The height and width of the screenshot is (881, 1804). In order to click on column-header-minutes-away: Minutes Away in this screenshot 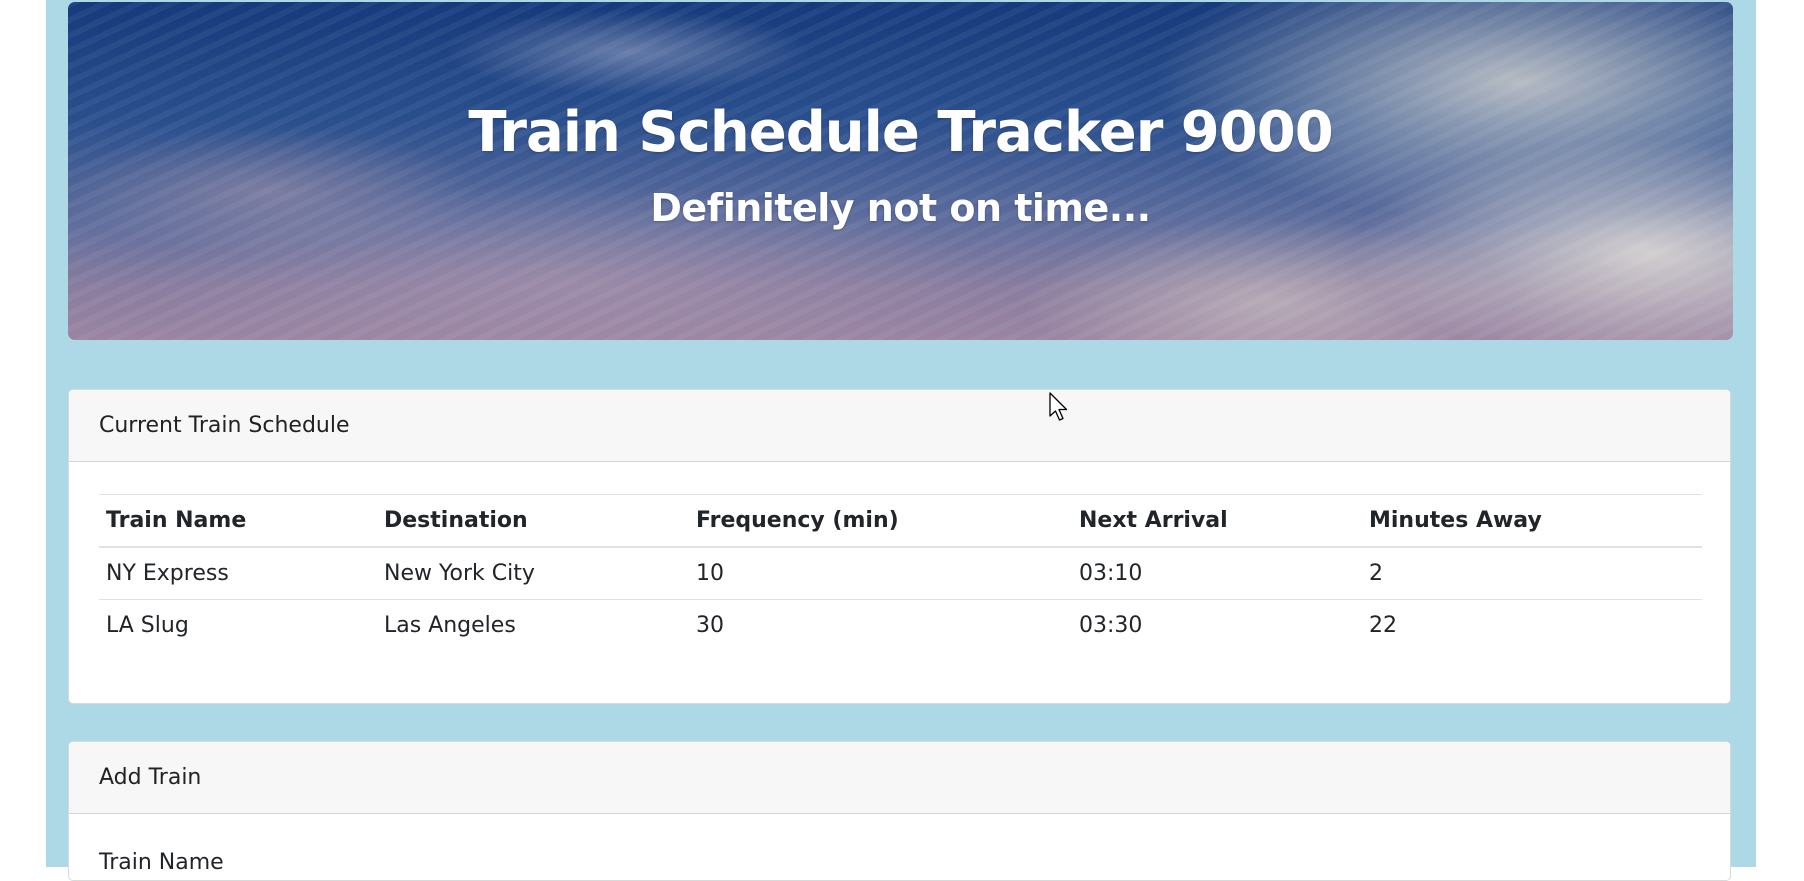, I will do `click(1532, 521)`.